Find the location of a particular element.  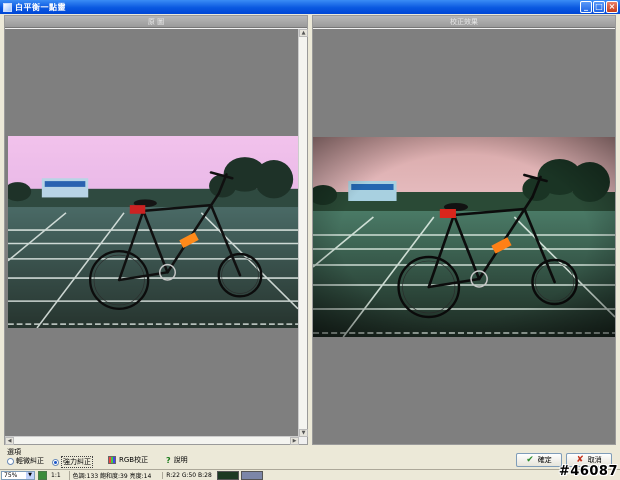

zoom-select: 75% ▼ is located at coordinates (18, 475).